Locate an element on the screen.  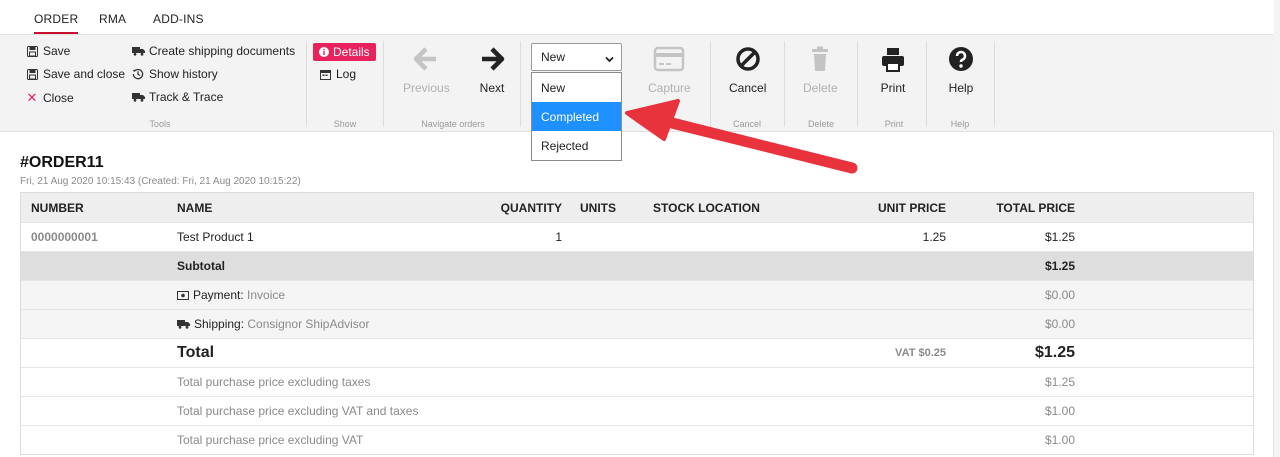
delete-label: Delete is located at coordinates (820, 88).